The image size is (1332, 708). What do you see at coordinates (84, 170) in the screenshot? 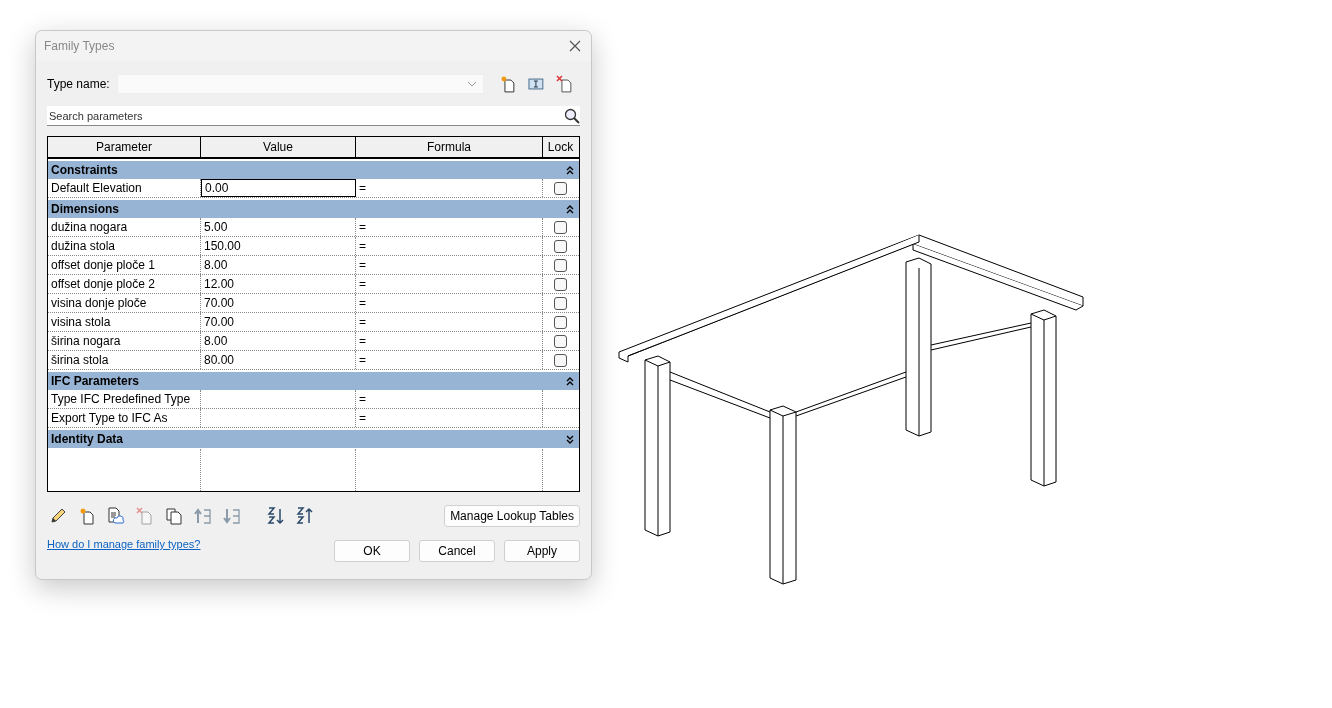
I see `group-name: Constraints` at bounding box center [84, 170].